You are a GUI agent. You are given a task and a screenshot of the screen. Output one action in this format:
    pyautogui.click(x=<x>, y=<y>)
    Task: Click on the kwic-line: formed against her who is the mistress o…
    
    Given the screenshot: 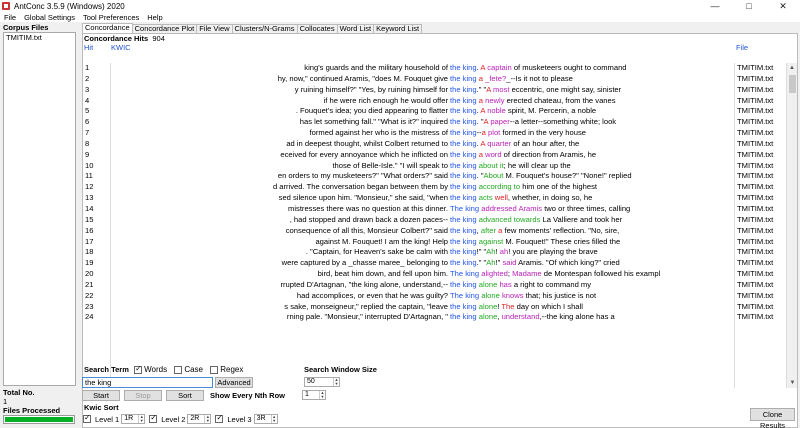 What is the action you would take?
    pyautogui.click(x=422, y=133)
    